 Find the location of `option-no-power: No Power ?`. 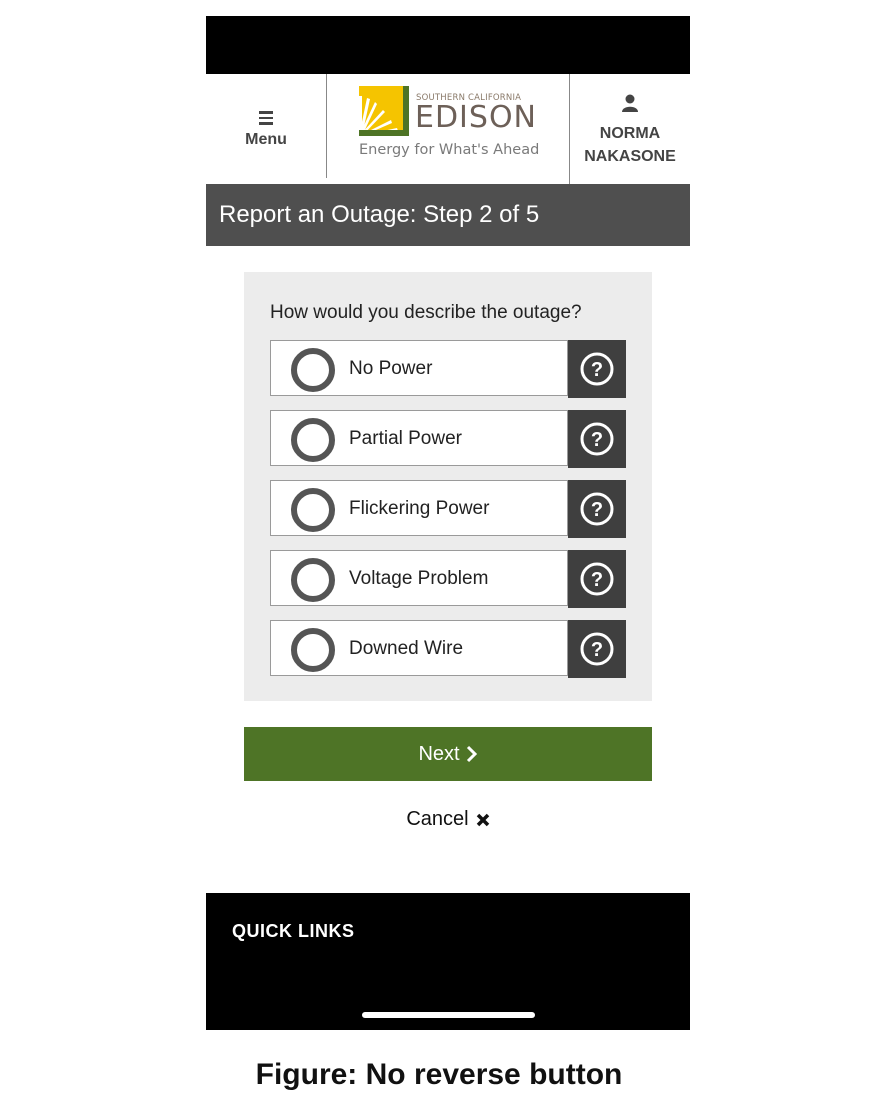

option-no-power: No Power ? is located at coordinates (448, 369).